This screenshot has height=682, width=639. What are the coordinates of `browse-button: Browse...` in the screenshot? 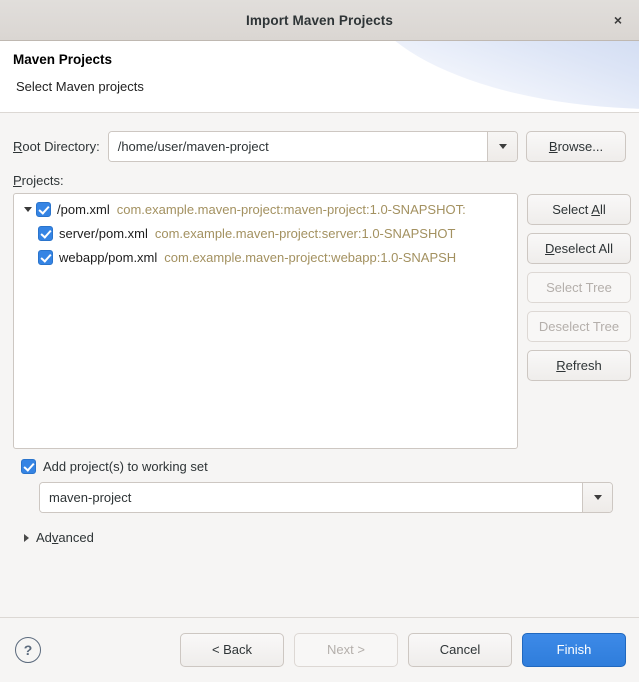 It's located at (576, 146).